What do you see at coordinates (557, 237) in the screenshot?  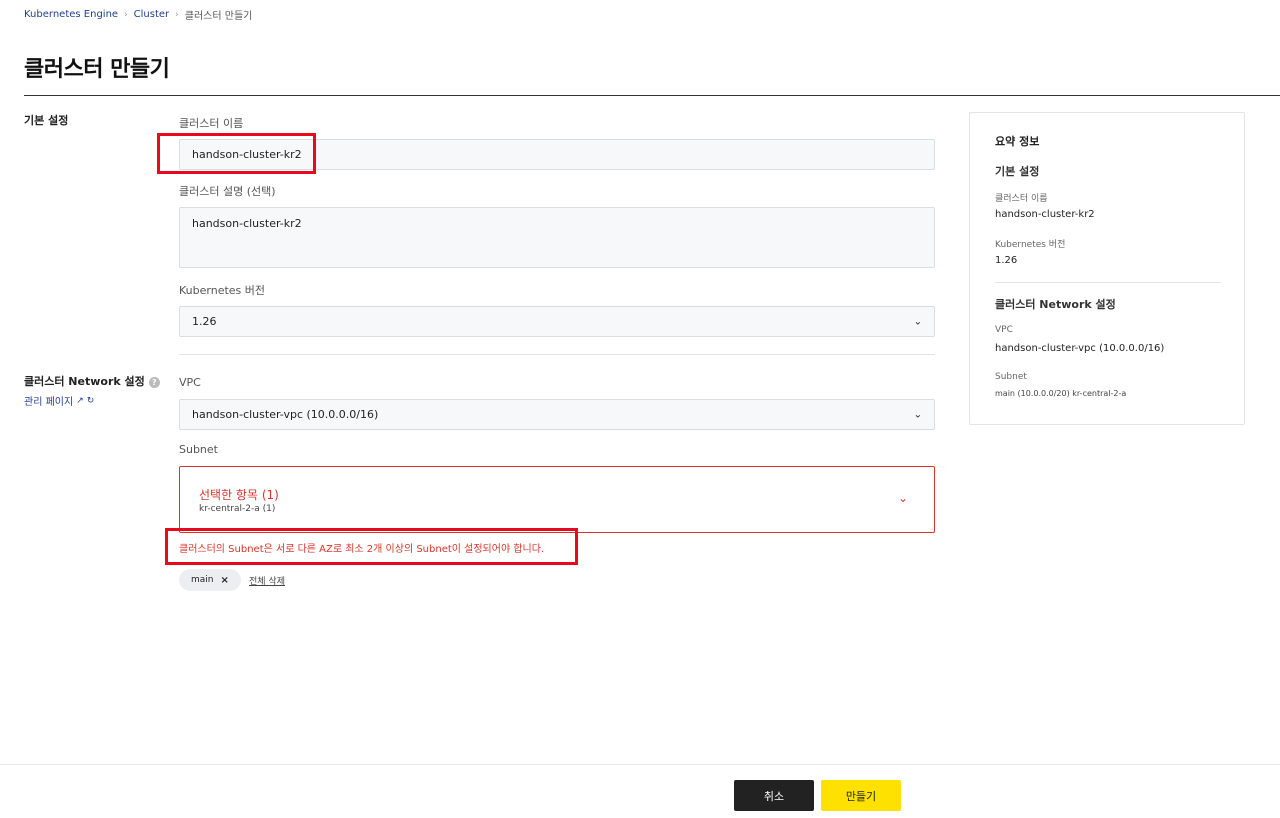 I see `cluster-description-textarea: handson-cluster-kr2` at bounding box center [557, 237].